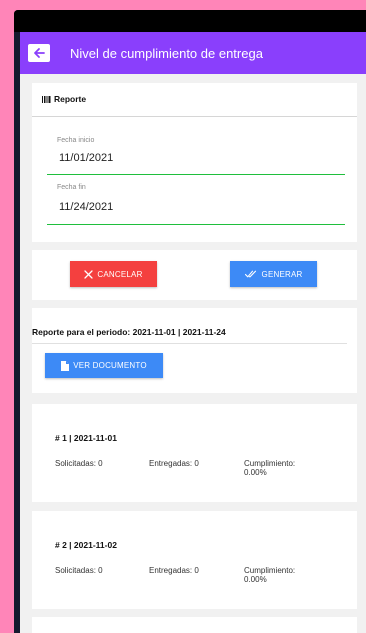 This screenshot has height=633, width=366. I want to click on actions-card: CANCELAR GENERAR, so click(194, 275).